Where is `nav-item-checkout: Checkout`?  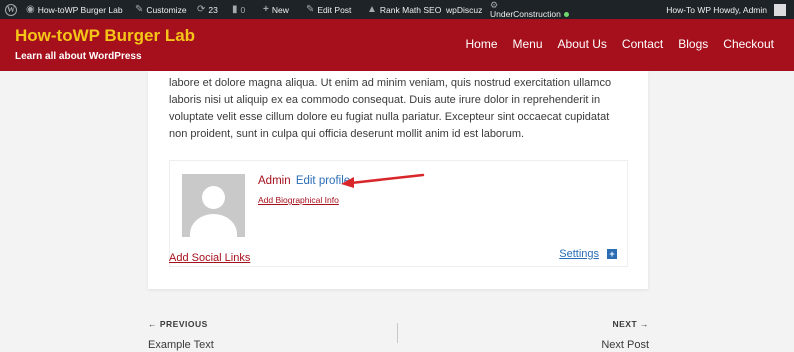 nav-item-checkout: Checkout is located at coordinates (748, 44).